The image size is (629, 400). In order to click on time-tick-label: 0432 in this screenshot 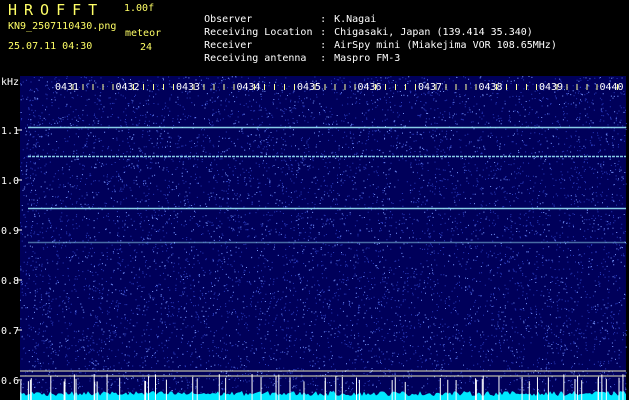, I will do `click(128, 87)`.